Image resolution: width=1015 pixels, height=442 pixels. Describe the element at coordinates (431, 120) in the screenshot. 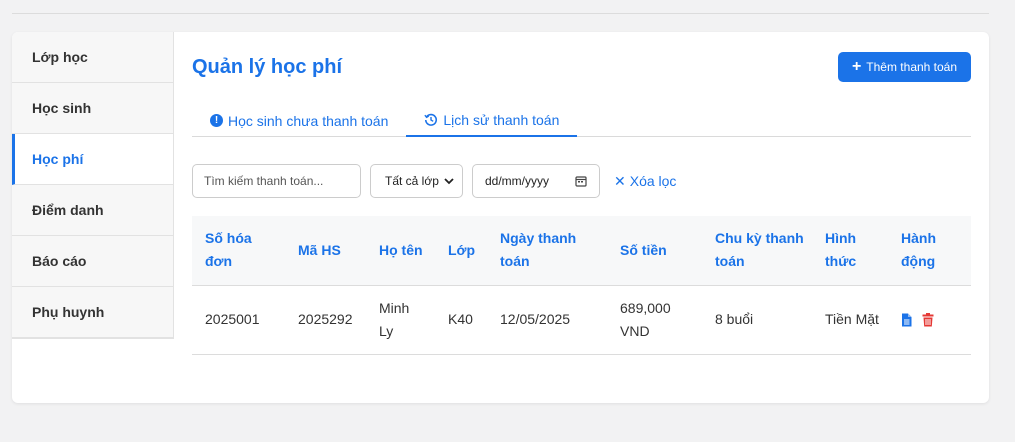

I see `history-icon` at that location.